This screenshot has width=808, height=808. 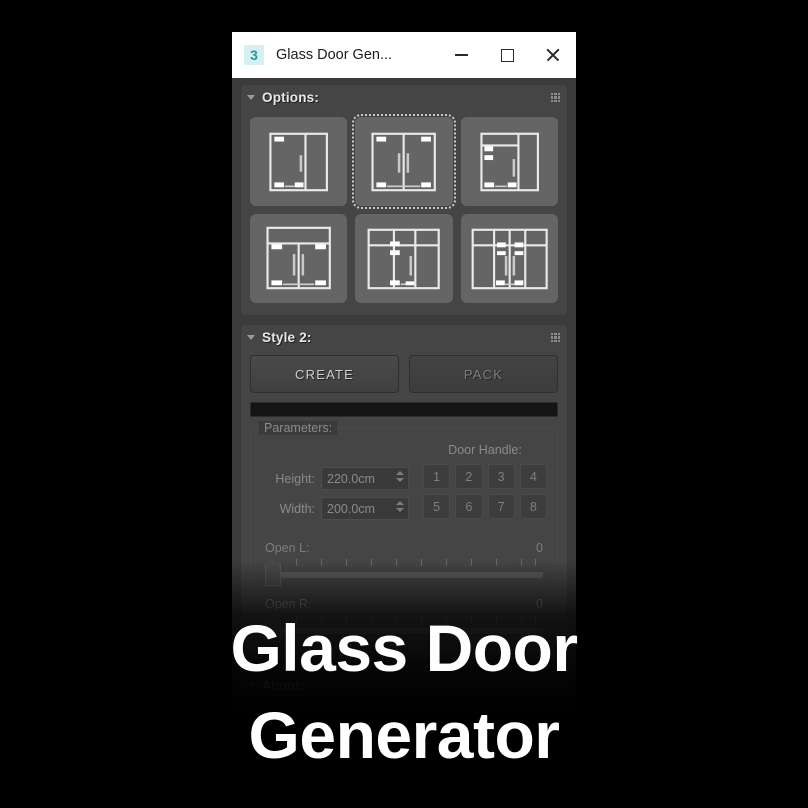 I want to click on minimize-icon, so click(x=461, y=55).